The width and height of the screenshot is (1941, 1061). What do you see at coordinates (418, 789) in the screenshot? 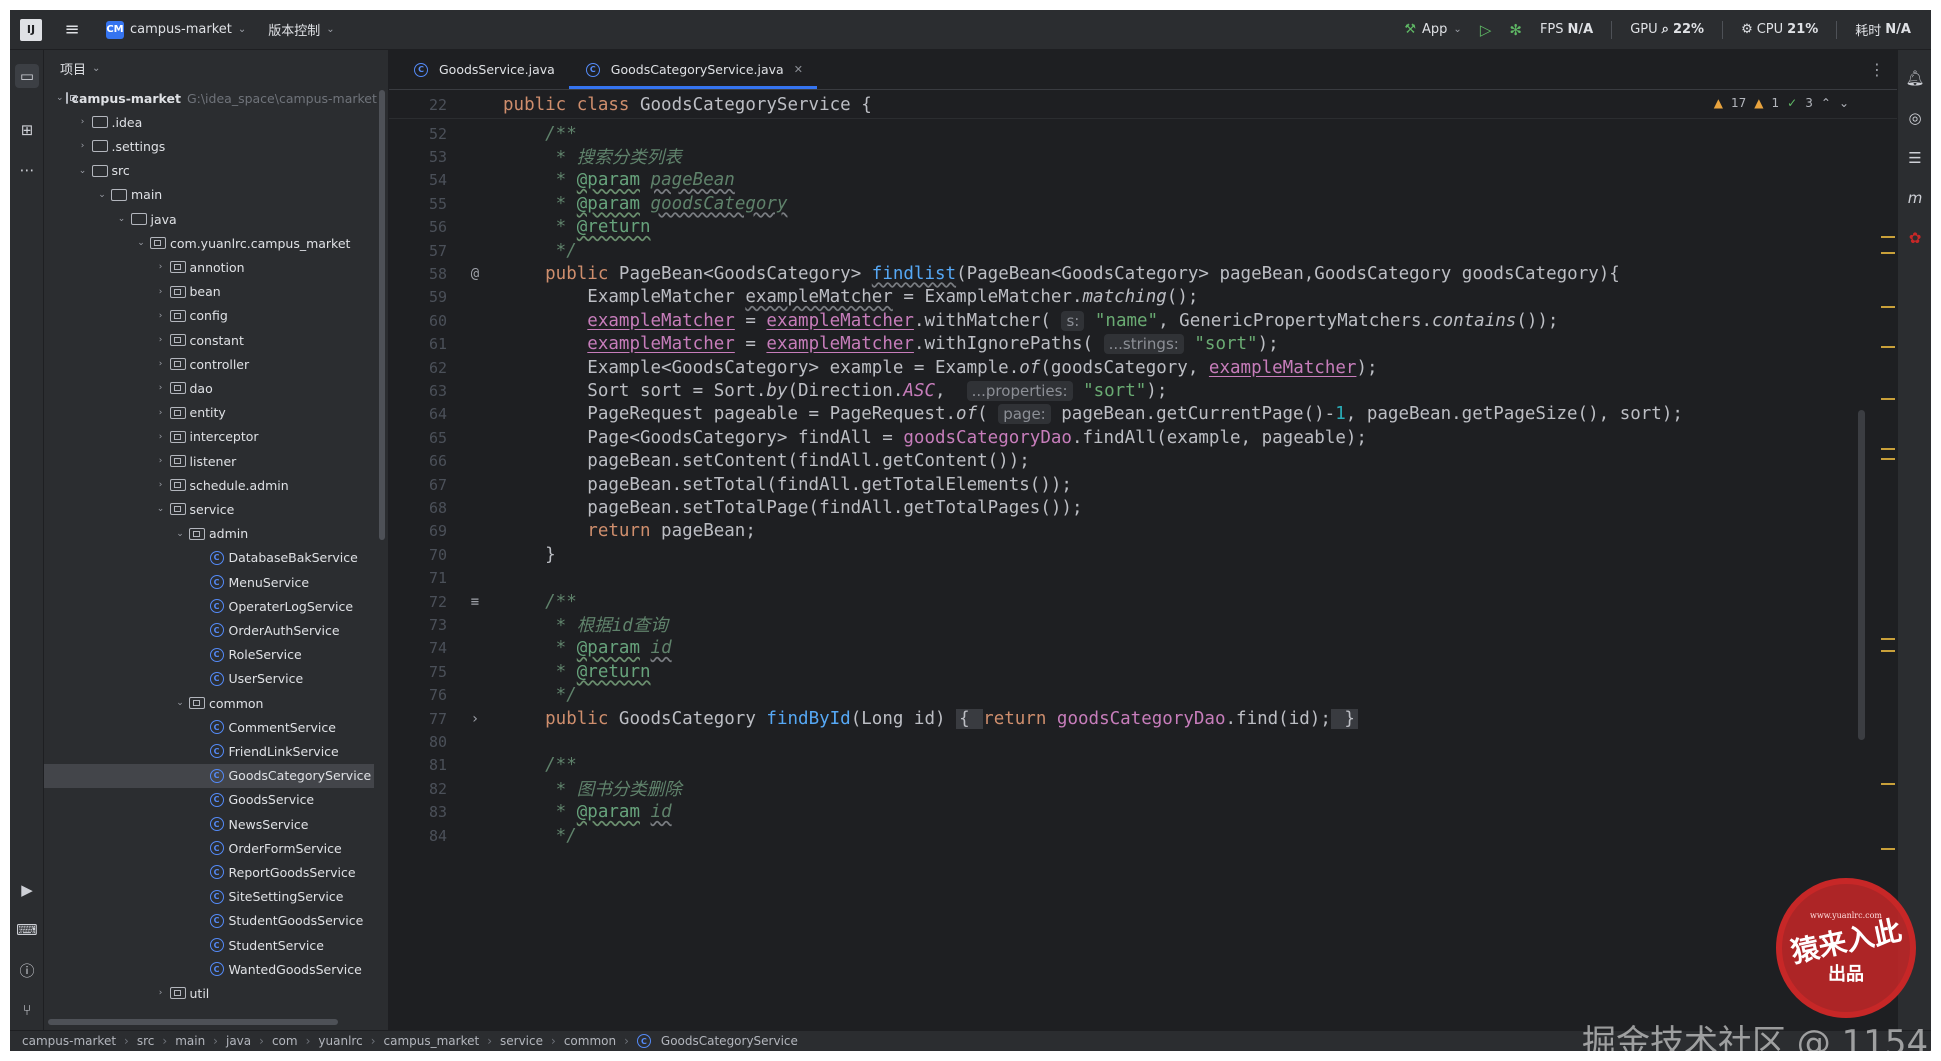
I see `line-number: 82` at bounding box center [418, 789].